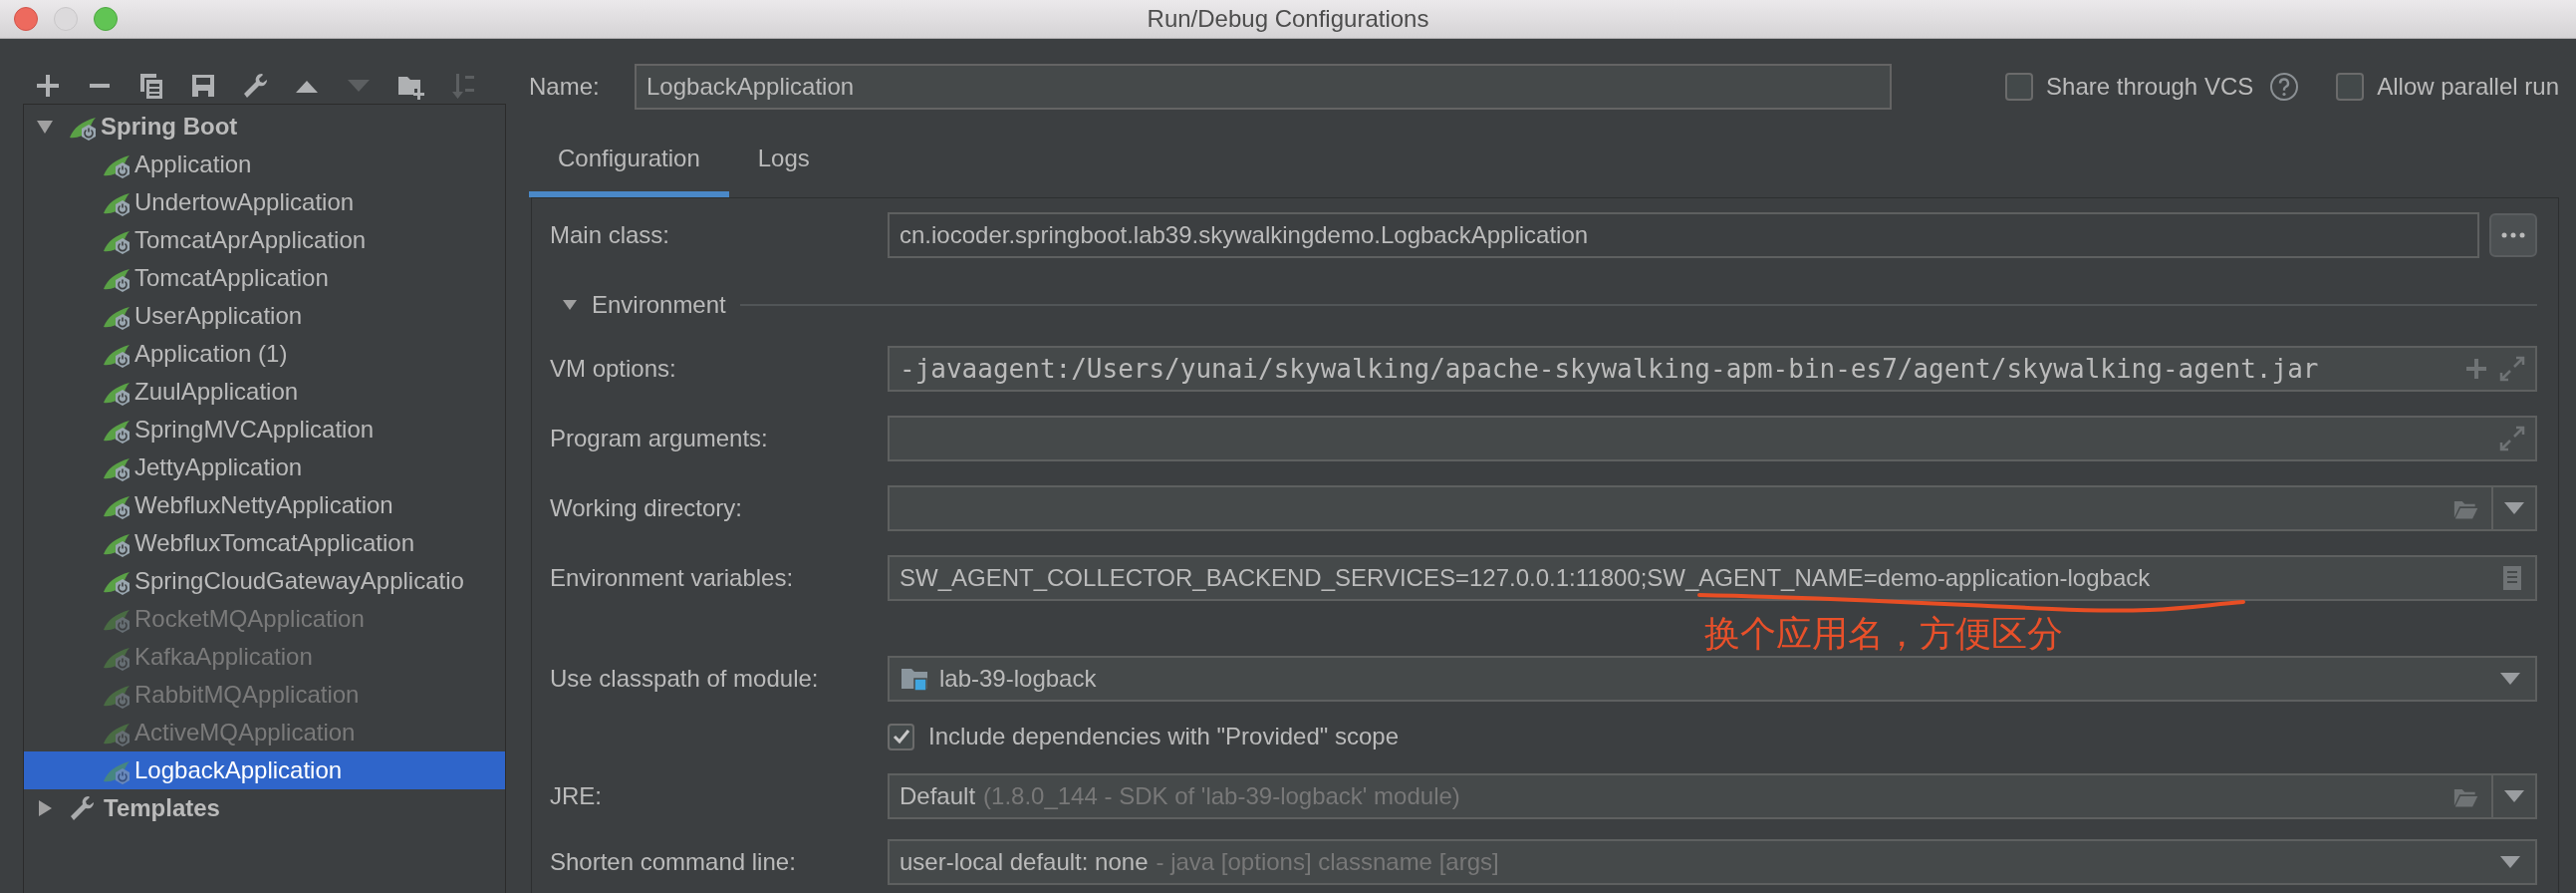  I want to click on tree-group: Templates, so click(264, 808).